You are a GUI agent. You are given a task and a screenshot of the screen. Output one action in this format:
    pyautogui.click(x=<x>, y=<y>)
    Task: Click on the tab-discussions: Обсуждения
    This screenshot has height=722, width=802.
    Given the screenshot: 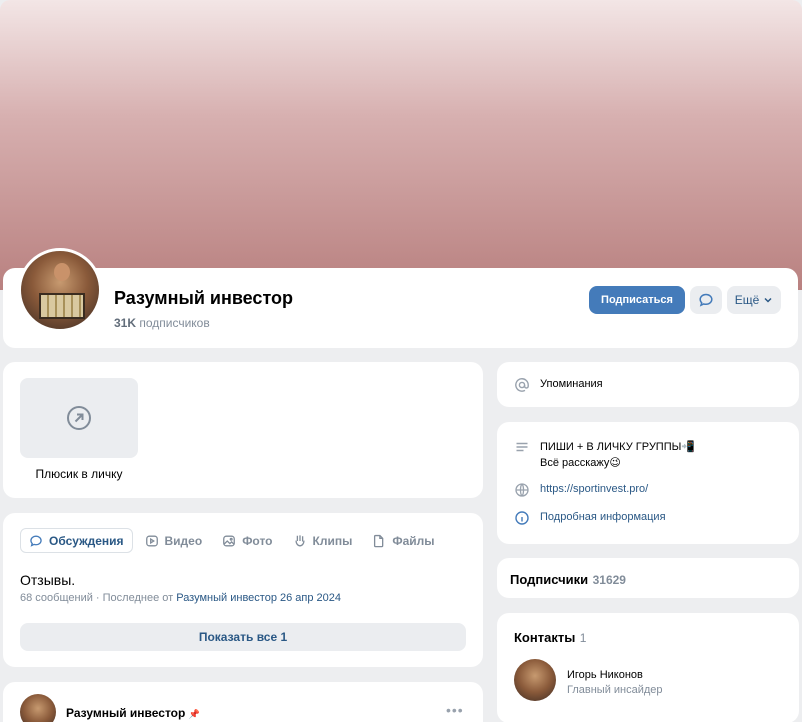 What is the action you would take?
    pyautogui.click(x=76, y=540)
    